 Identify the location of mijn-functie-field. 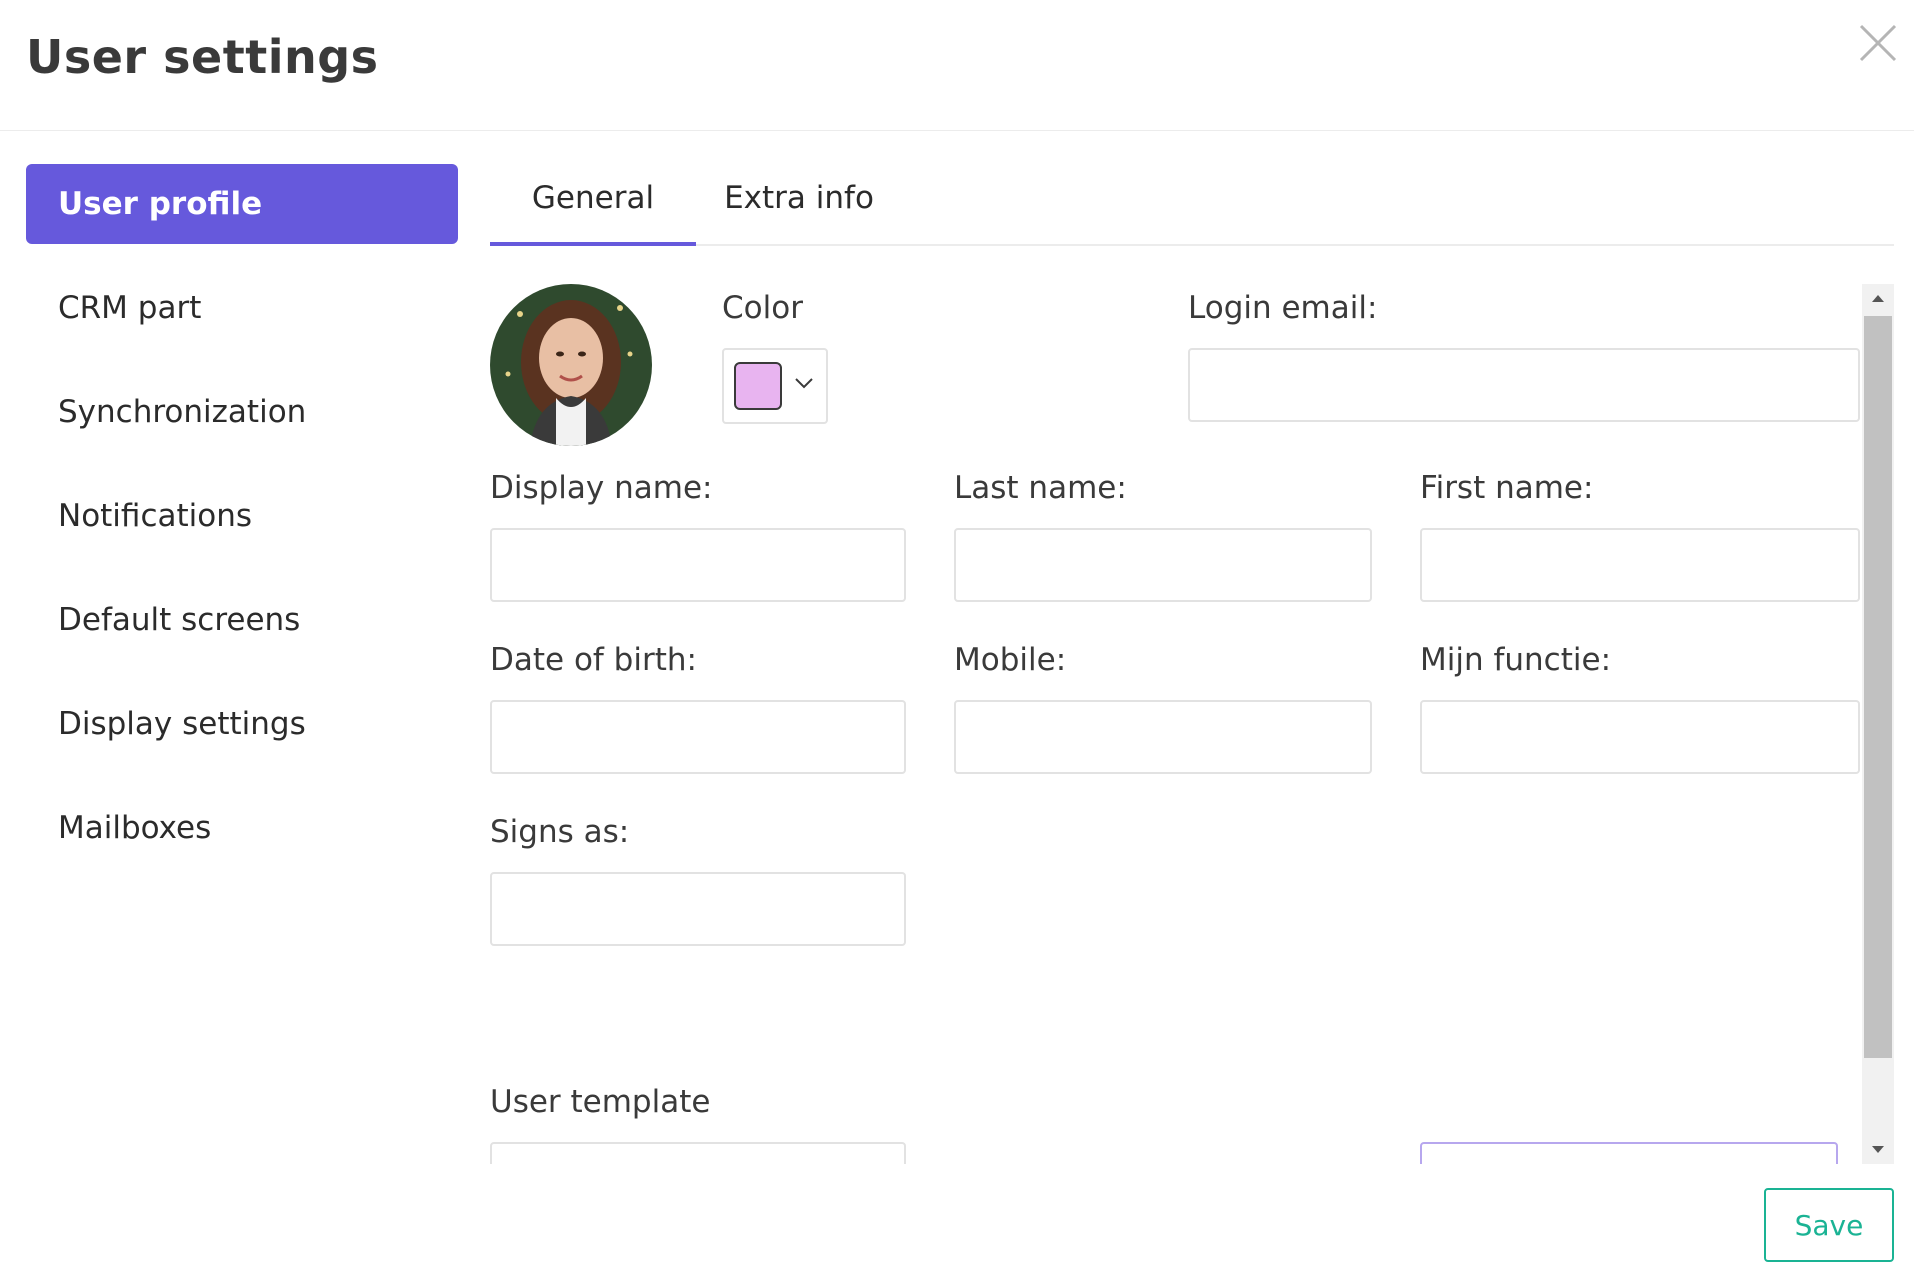
(1640, 737).